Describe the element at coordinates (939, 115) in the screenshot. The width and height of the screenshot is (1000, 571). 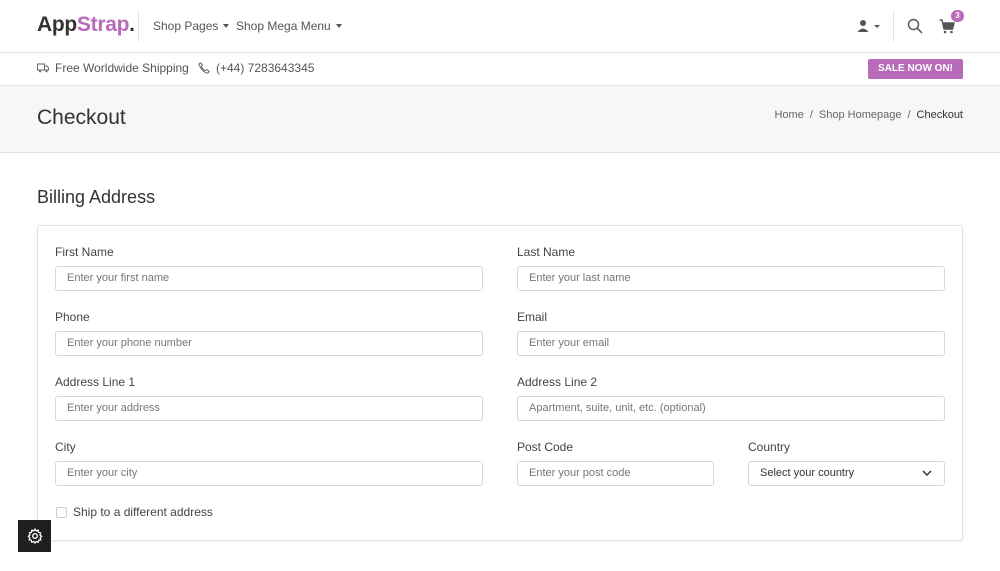
I see `breadcrumb-current: Checkout` at that location.